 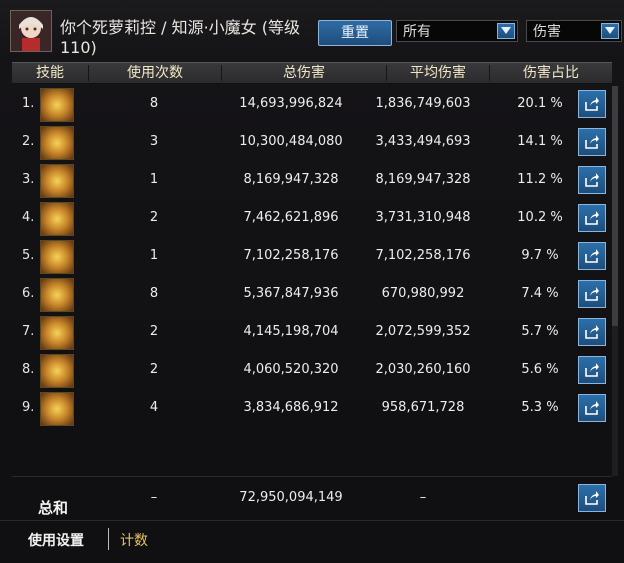 What do you see at coordinates (154, 497) in the screenshot?
I see `total-uses: –` at bounding box center [154, 497].